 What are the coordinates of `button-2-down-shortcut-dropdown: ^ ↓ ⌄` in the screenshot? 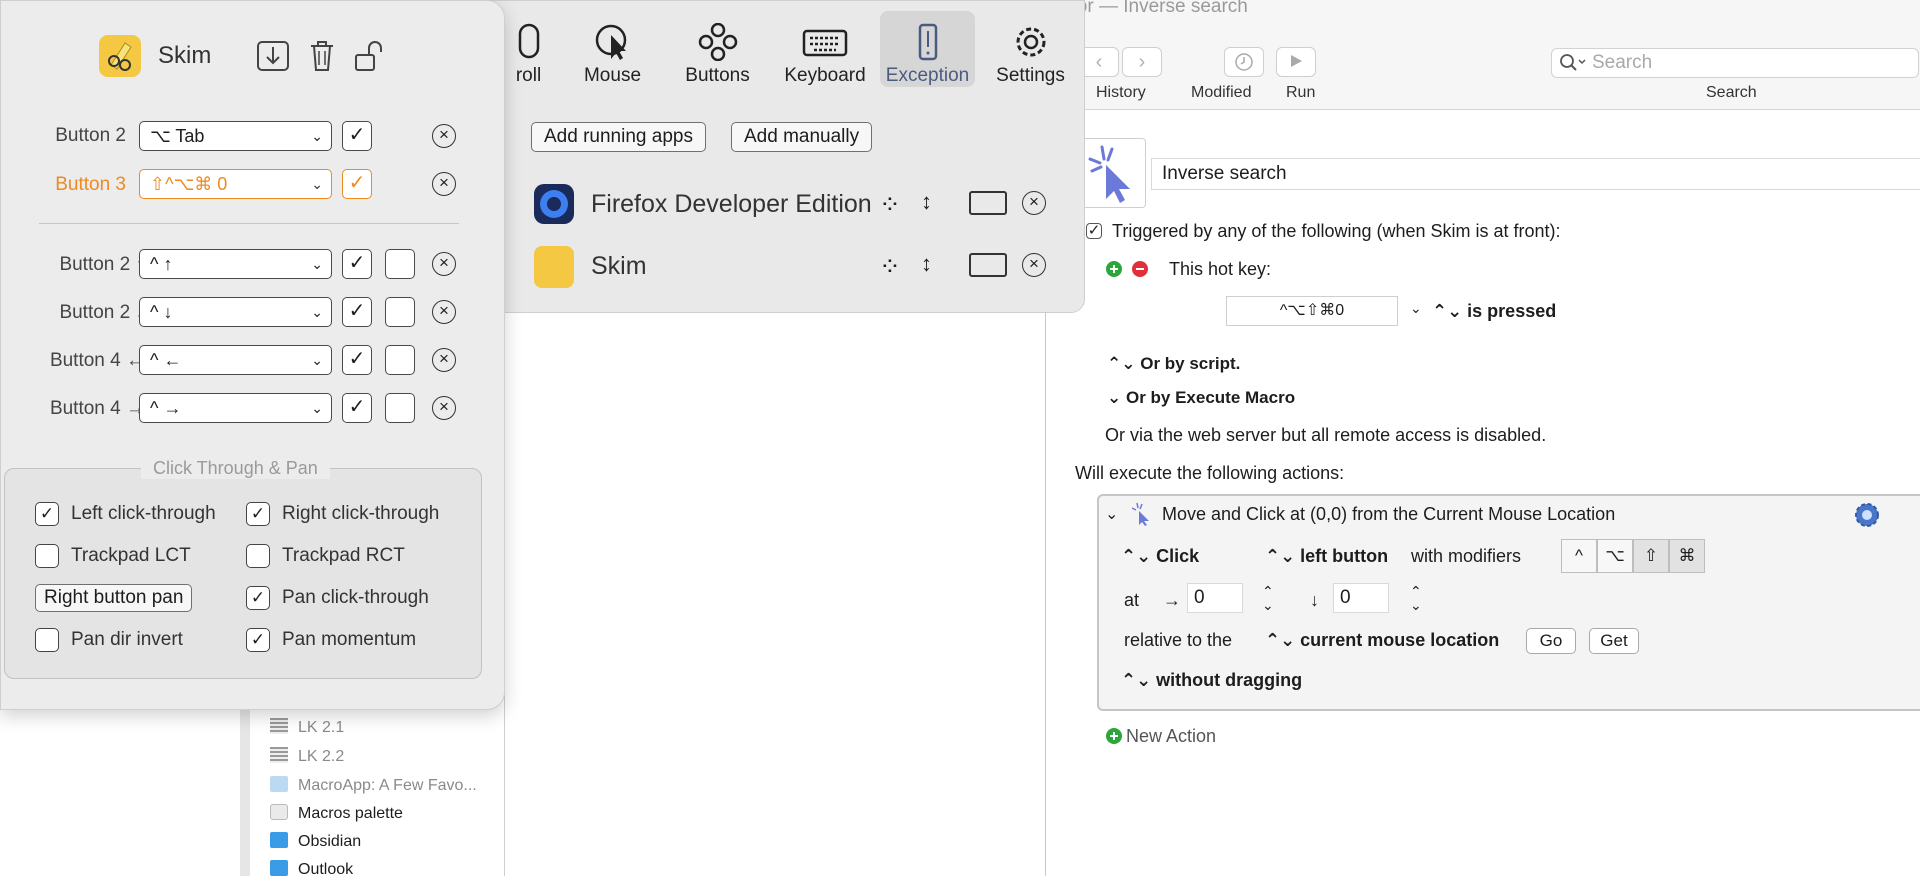 It's located at (235, 312).